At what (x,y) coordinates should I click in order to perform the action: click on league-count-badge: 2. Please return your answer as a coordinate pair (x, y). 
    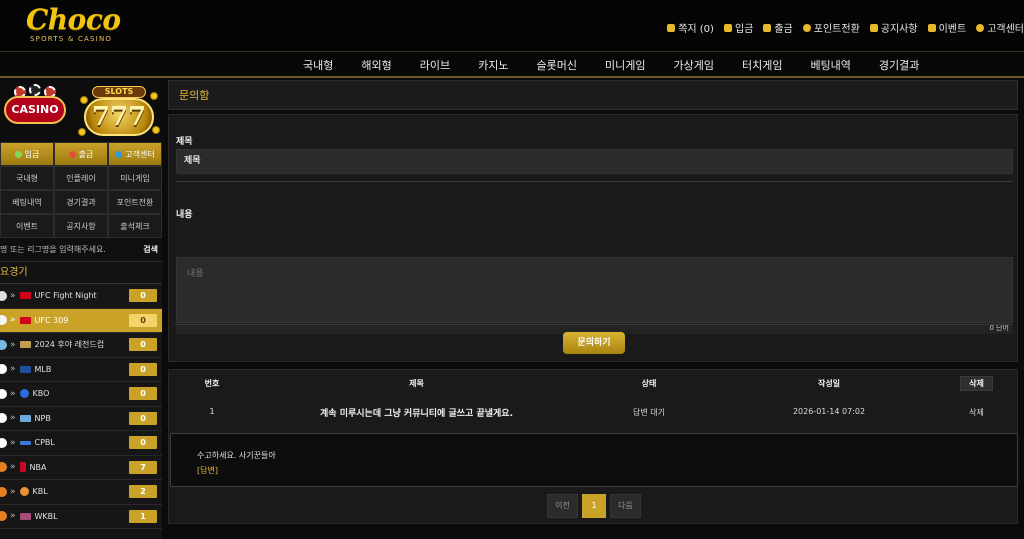
    Looking at the image, I should click on (143, 492).